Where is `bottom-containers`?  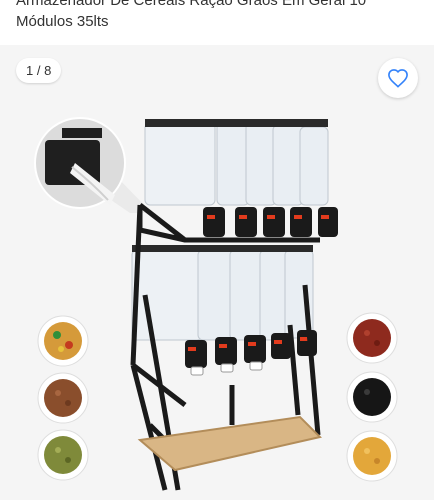 bottom-containers is located at coordinates (222, 293).